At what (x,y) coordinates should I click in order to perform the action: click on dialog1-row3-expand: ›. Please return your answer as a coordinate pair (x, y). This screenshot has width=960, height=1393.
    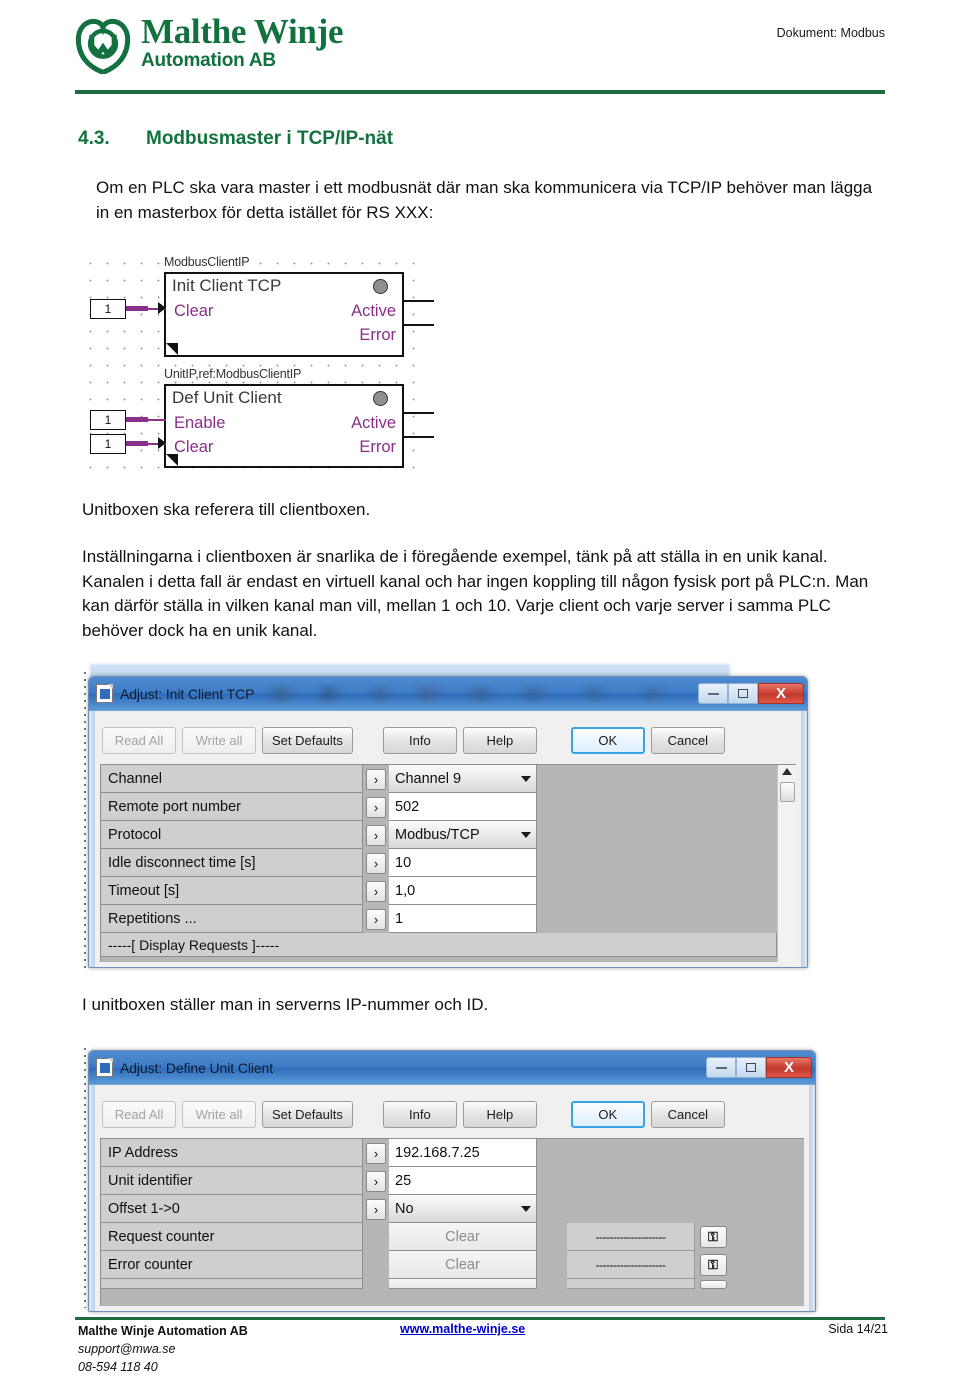
    Looking at the image, I should click on (376, 863).